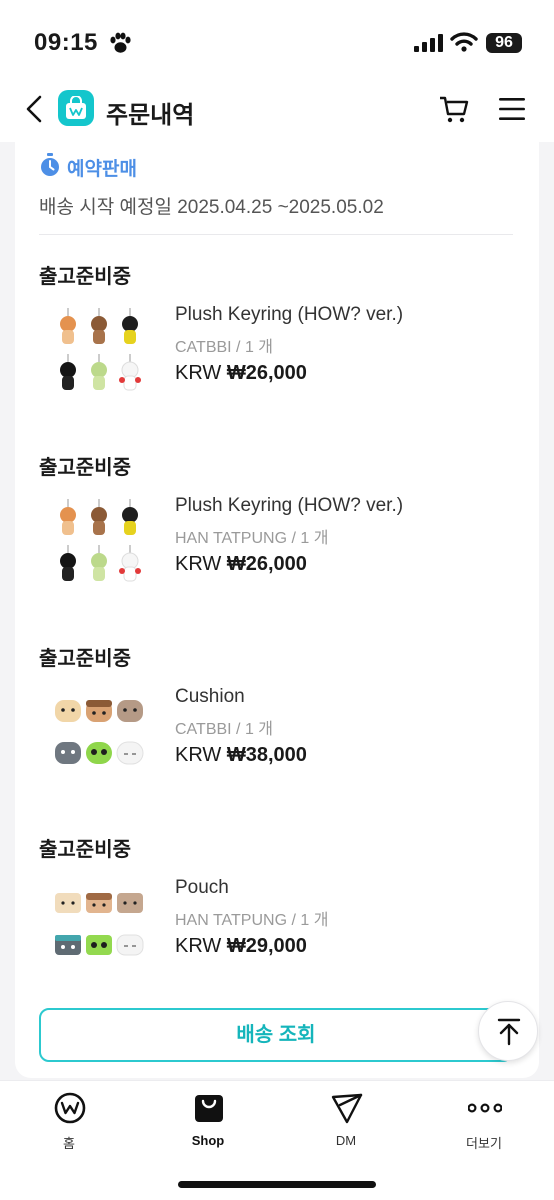  Describe the element at coordinates (66, 42) in the screenshot. I see `status-time: 09:15` at that location.